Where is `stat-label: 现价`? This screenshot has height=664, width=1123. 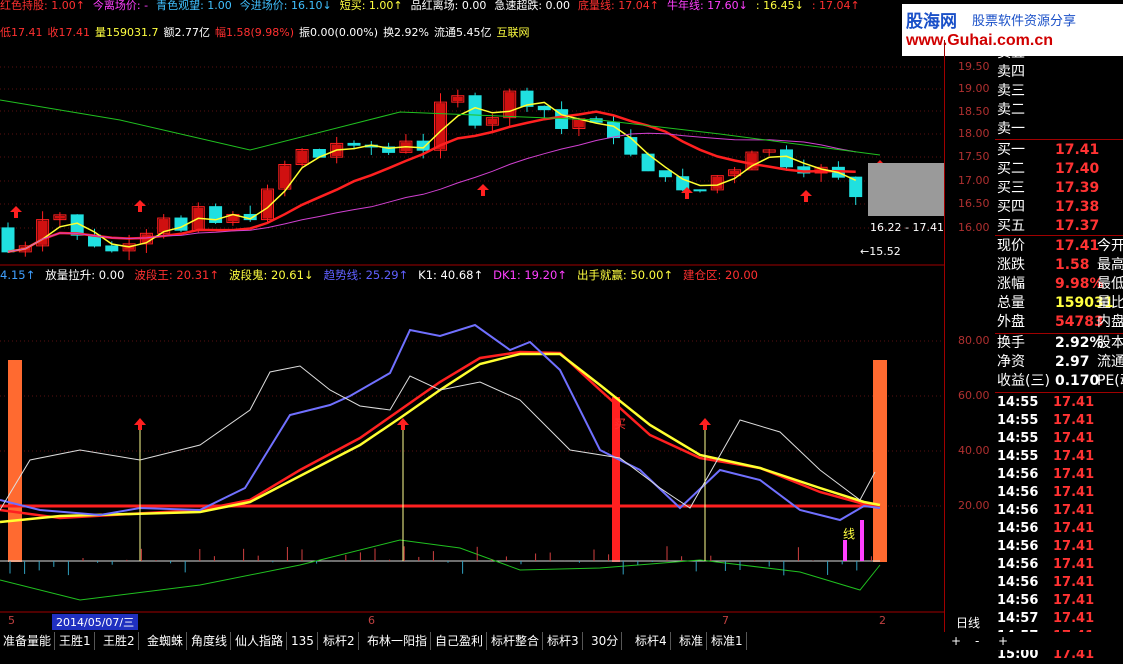 stat-label: 现价 is located at coordinates (1011, 246).